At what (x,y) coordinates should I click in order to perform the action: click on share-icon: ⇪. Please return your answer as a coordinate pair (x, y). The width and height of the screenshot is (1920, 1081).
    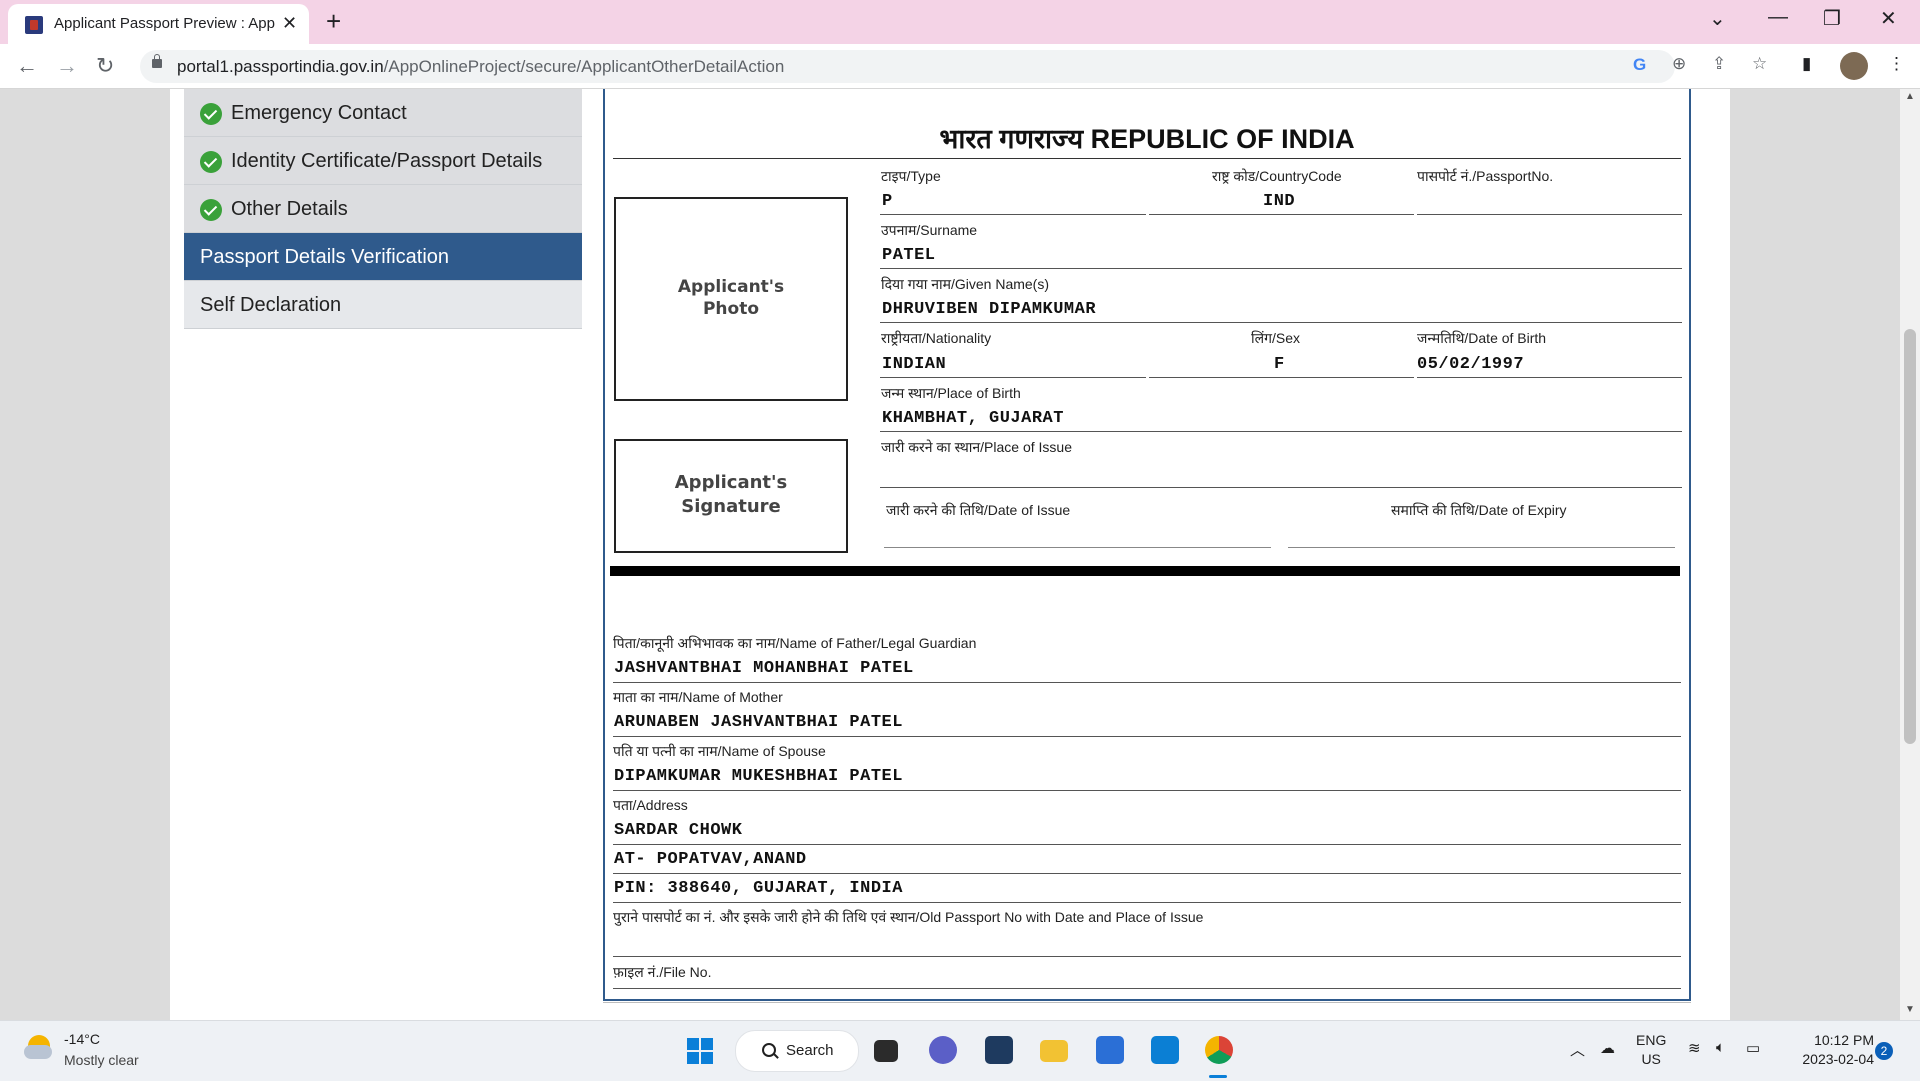
    Looking at the image, I should click on (1719, 64).